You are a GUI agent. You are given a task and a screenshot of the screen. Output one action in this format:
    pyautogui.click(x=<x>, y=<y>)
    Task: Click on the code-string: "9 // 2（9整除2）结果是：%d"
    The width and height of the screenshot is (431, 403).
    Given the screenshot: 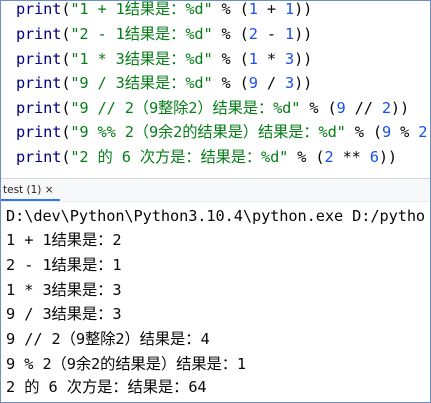 What is the action you would take?
    pyautogui.click(x=185, y=108)
    